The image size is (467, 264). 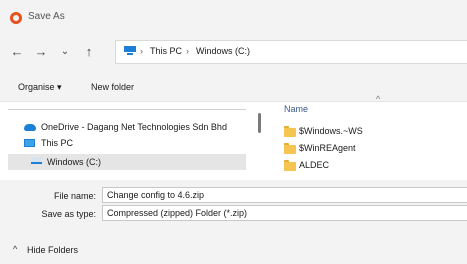 I want to click on title-bar, so click(x=233, y=17).